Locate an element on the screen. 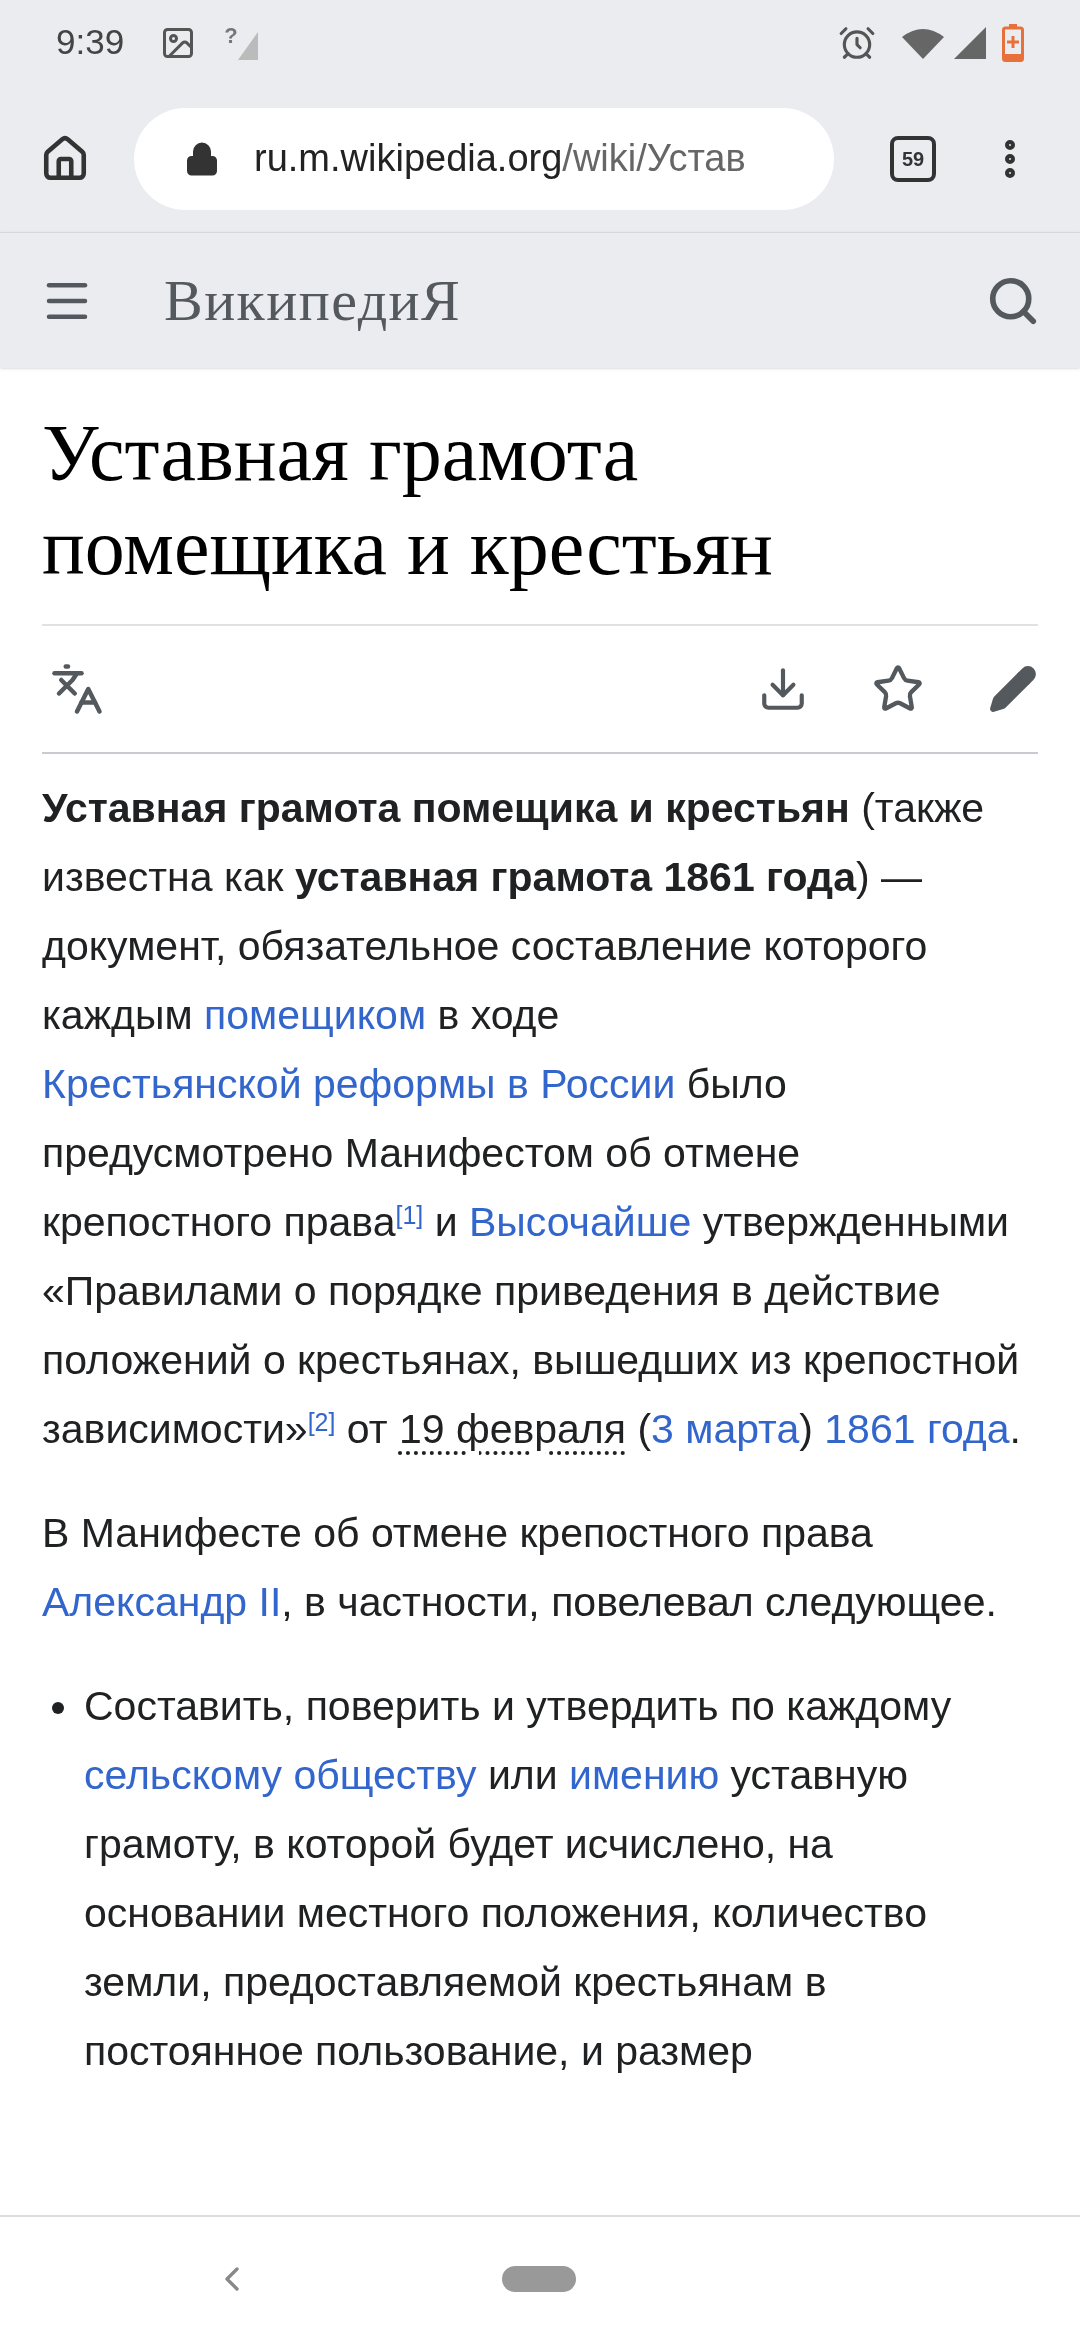  address-bar: ru.m.wikipedia.org/wiki/Устав is located at coordinates (484, 158).